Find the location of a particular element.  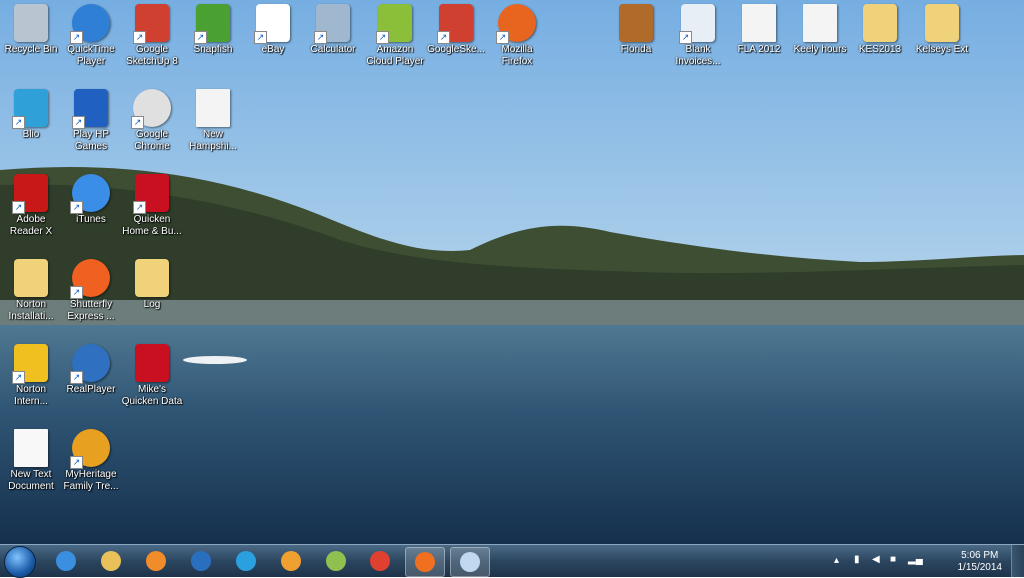

windows-explorer-icon is located at coordinates (111, 561).